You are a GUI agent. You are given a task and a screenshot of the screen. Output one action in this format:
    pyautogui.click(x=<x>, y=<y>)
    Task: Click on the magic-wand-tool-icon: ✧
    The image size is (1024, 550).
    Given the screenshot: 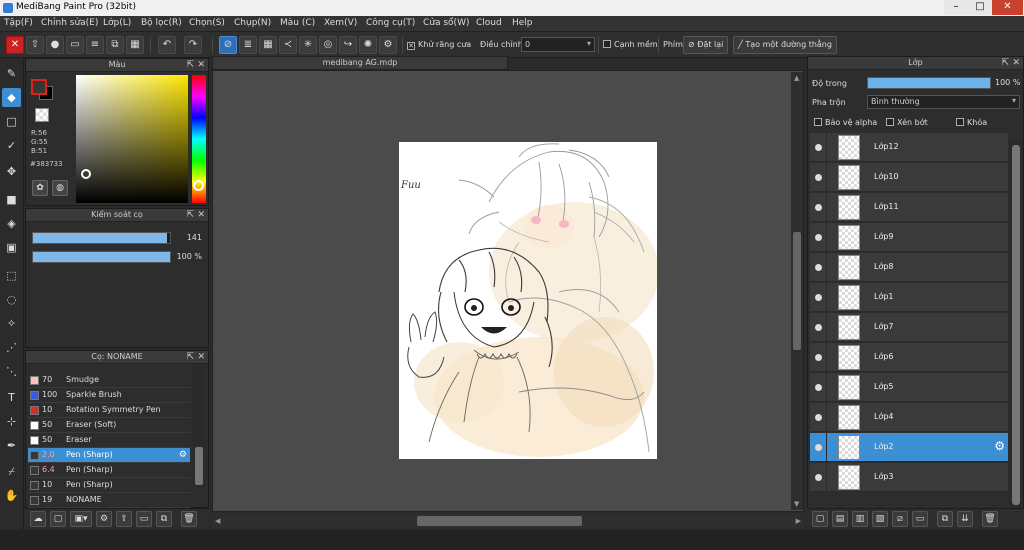 What is the action you would take?
    pyautogui.click(x=11, y=323)
    